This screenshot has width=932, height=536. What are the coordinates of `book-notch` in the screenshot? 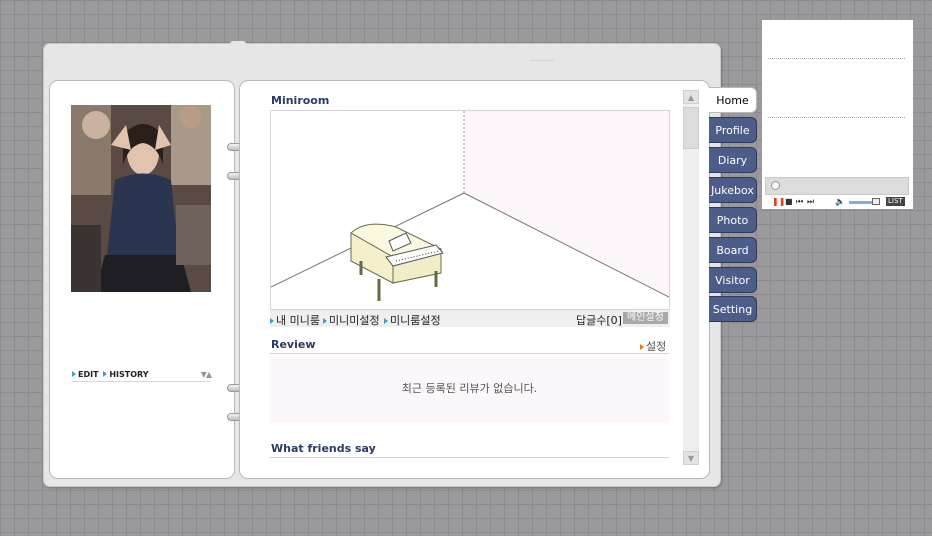 It's located at (238, 44).